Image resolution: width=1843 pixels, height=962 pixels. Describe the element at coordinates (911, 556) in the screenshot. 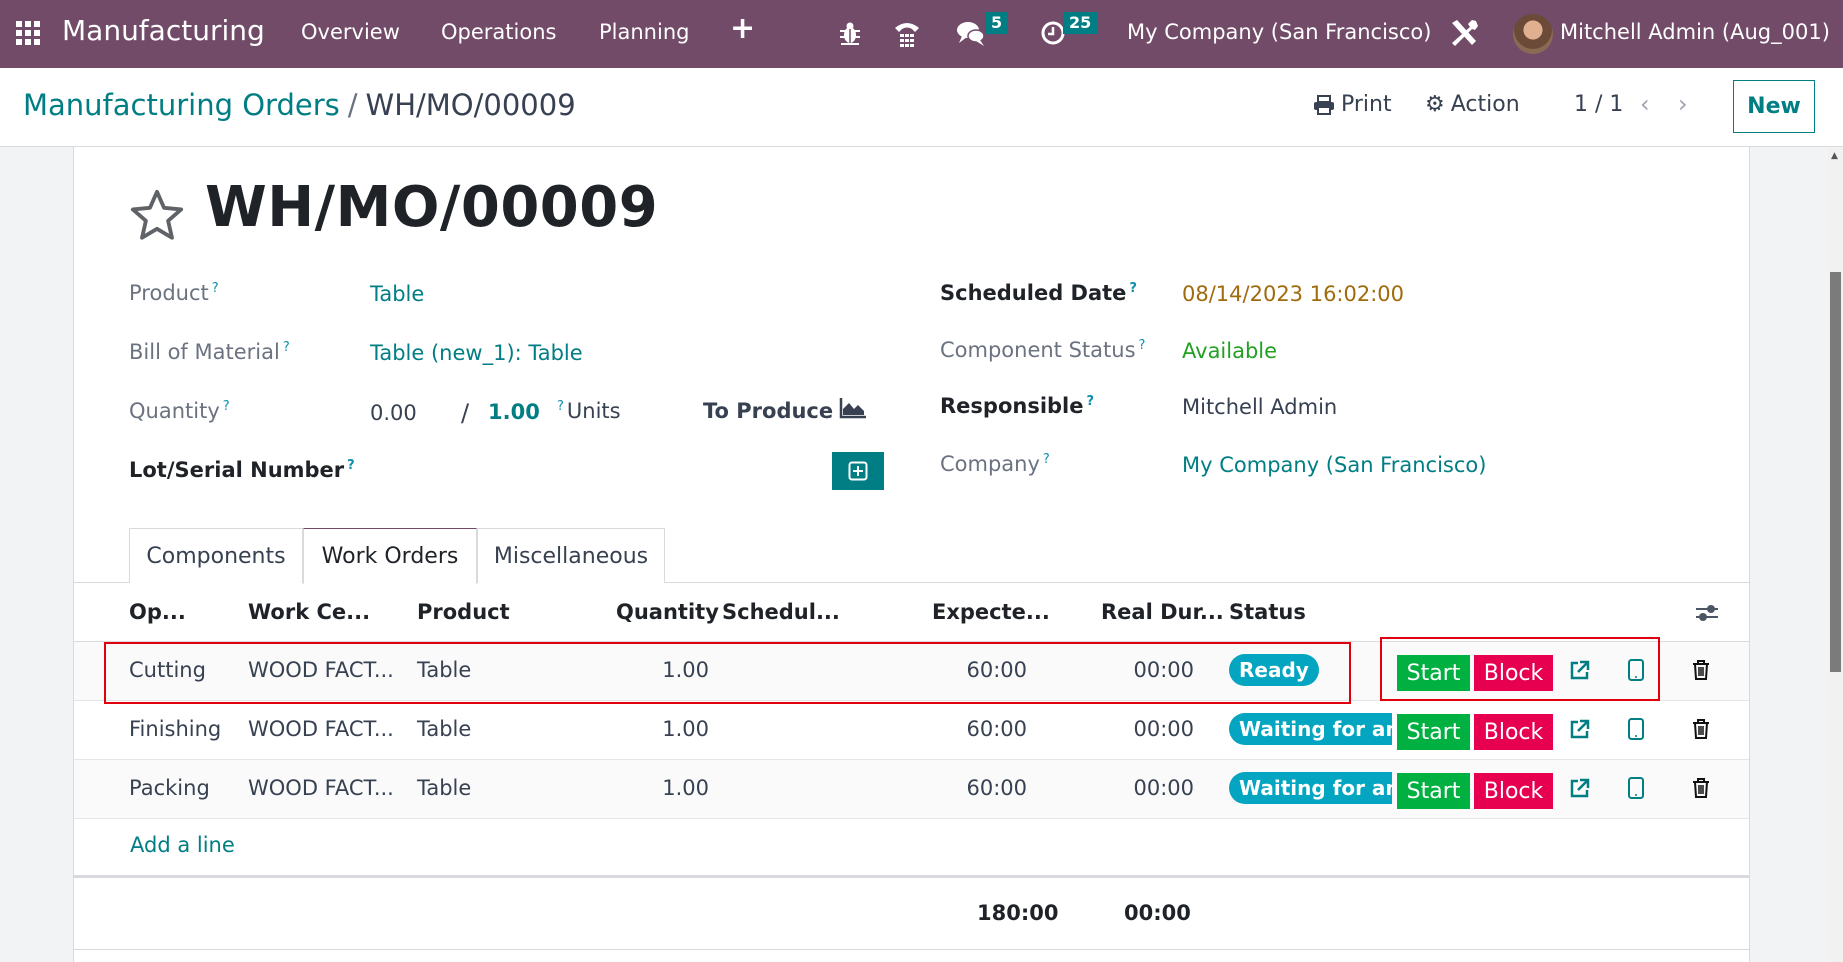

I see `notebook-tabs: Components Work Orders Miscellaneous` at that location.